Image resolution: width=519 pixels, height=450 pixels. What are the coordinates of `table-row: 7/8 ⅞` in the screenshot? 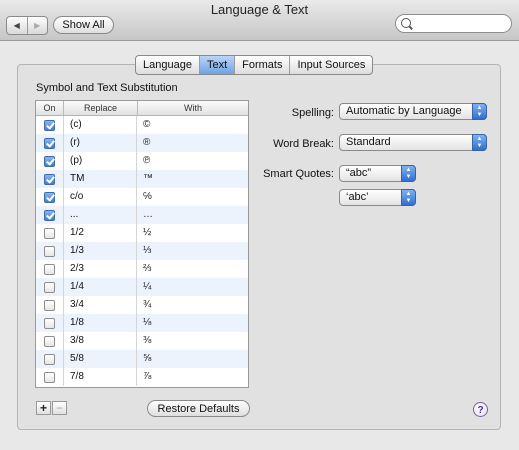 It's located at (142, 377).